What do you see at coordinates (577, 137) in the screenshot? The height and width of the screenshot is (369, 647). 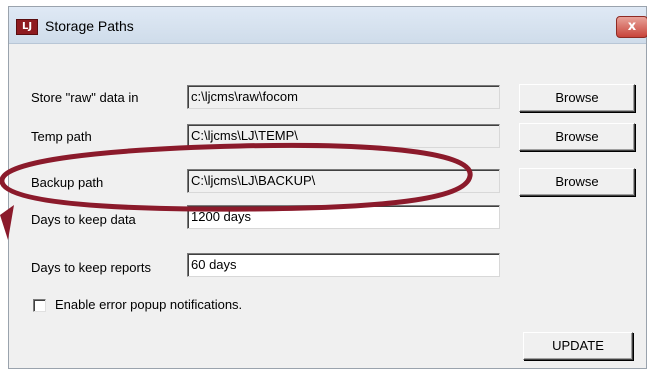 I see `temp-path-browse-button: Browse` at bounding box center [577, 137].